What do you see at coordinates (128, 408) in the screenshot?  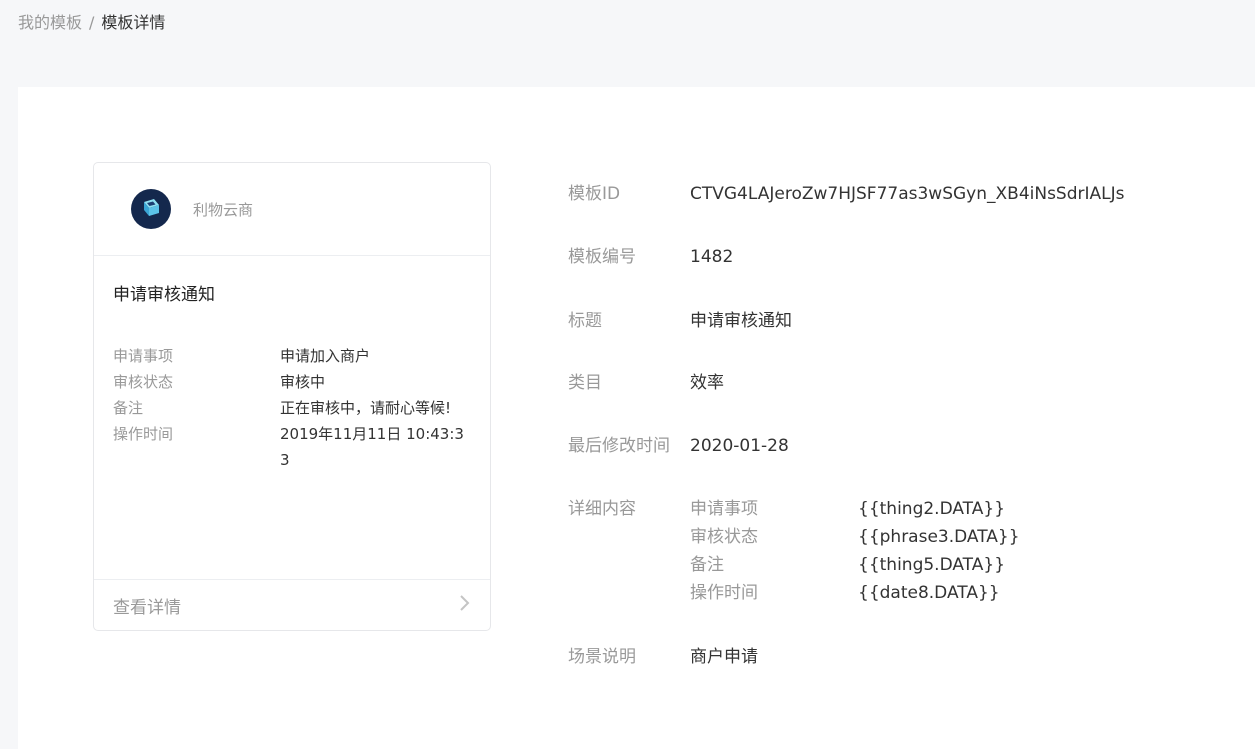 I see `card-field-label: 备注` at bounding box center [128, 408].